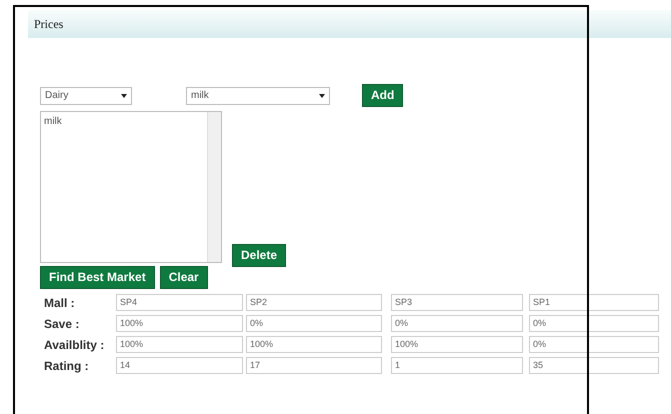 This screenshot has height=414, width=671. What do you see at coordinates (131, 187) in the screenshot?
I see `selected-items-list: milk` at bounding box center [131, 187].